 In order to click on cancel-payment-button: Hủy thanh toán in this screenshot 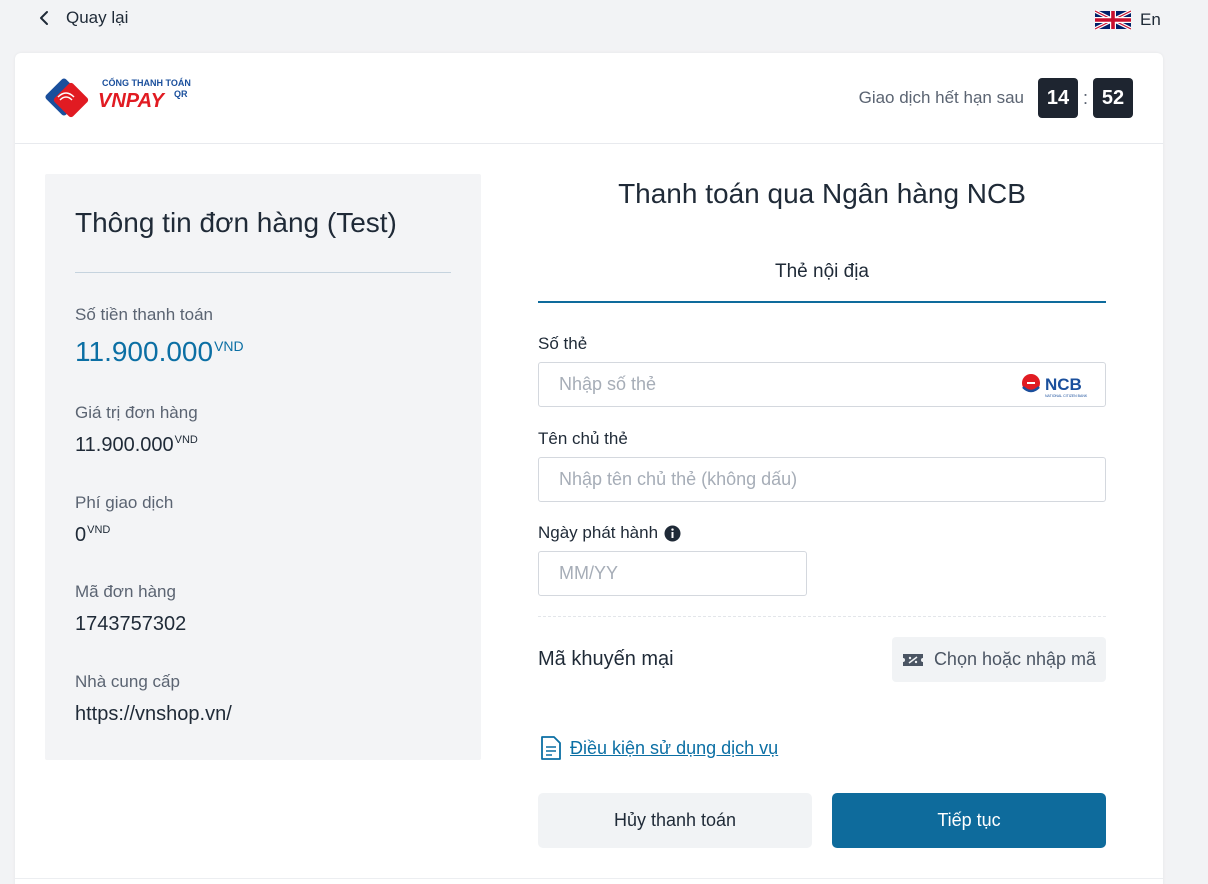, I will do `click(675, 820)`.